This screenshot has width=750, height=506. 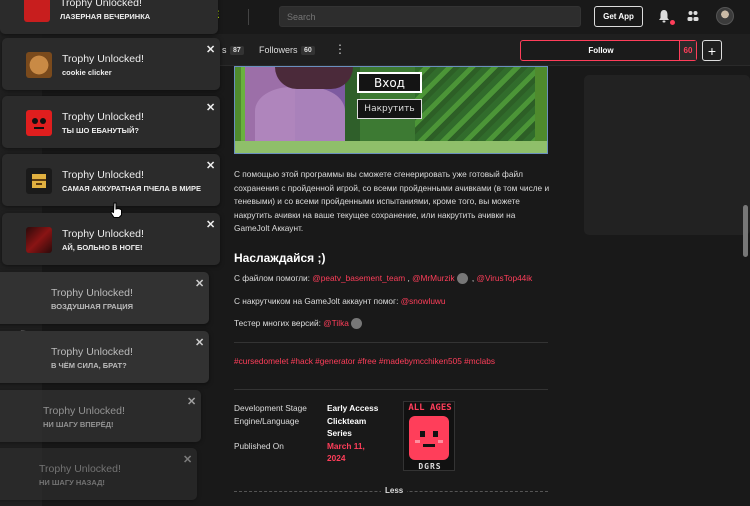 I want to click on published-value-line-2: 2024, so click(x=336, y=458).